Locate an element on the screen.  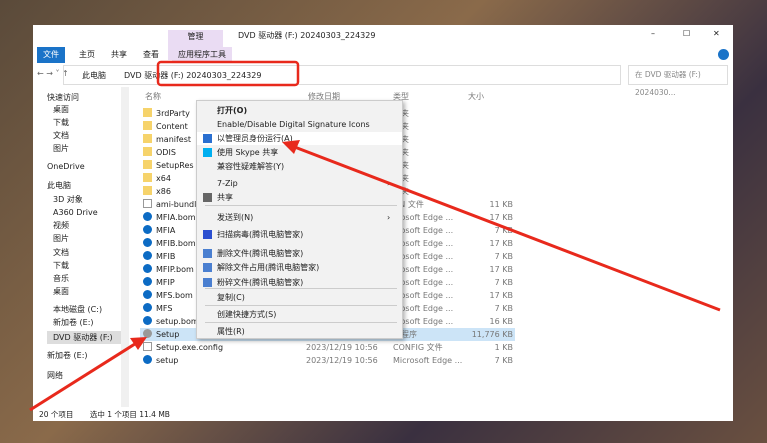
address-highlight-box is located at coordinates (228, 73).